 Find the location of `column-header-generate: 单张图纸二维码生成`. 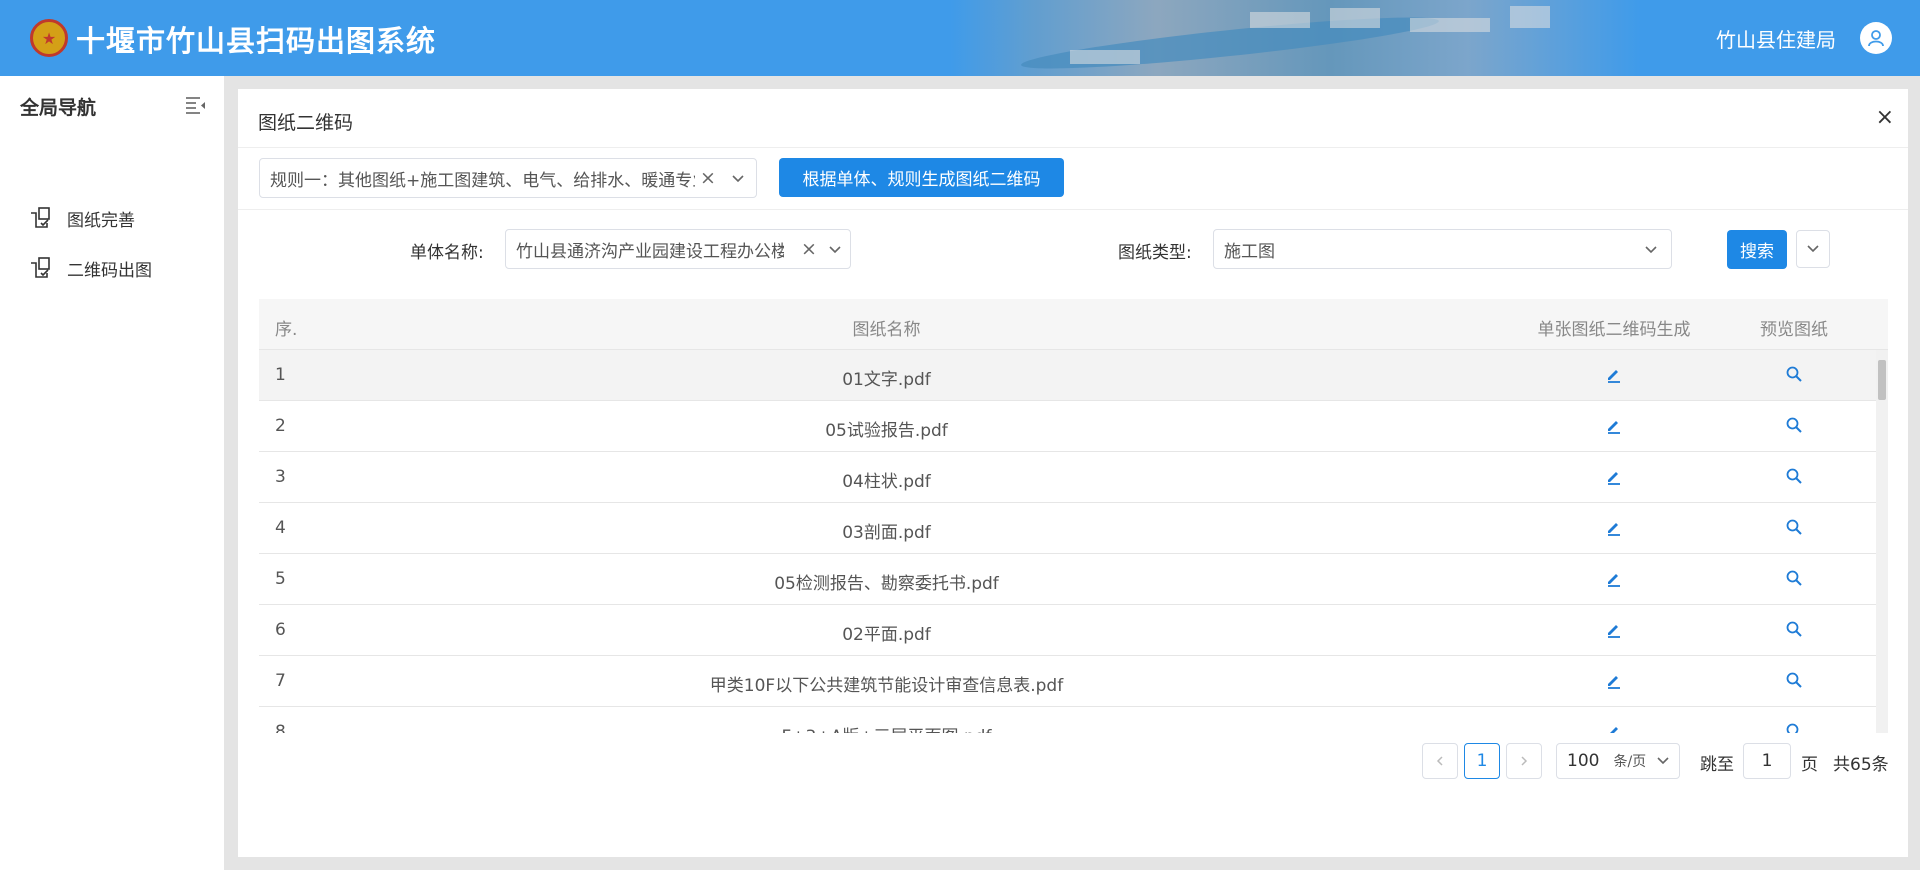

column-header-generate: 单张图纸二维码生成 is located at coordinates (1614, 330).